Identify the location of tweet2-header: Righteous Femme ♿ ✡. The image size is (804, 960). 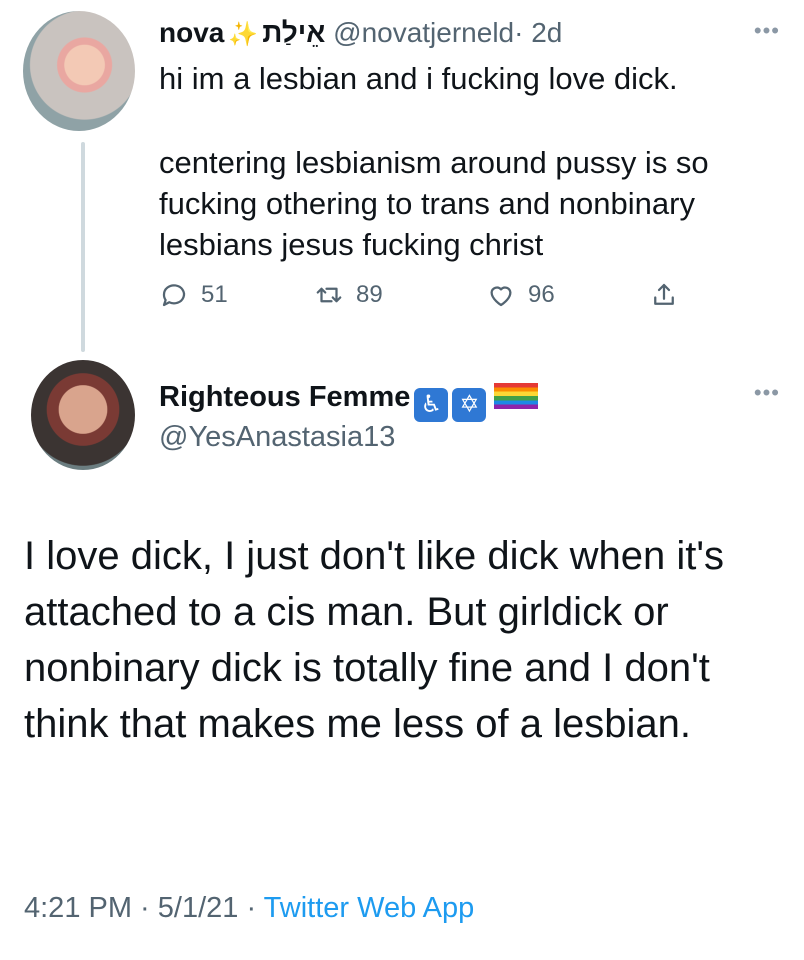
(349, 401).